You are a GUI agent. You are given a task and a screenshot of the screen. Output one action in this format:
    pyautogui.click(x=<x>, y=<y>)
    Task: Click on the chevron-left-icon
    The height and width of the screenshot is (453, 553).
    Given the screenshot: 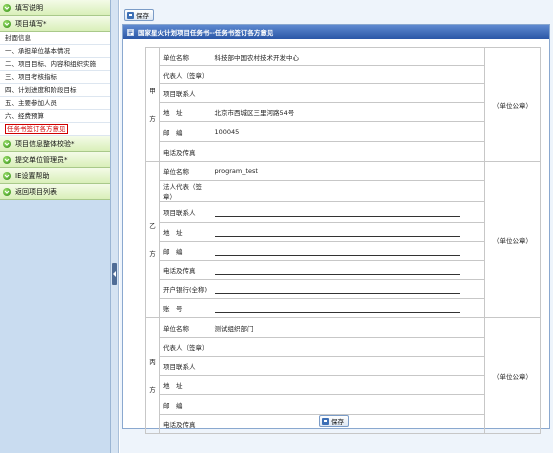 What is the action you would take?
    pyautogui.click(x=114, y=274)
    